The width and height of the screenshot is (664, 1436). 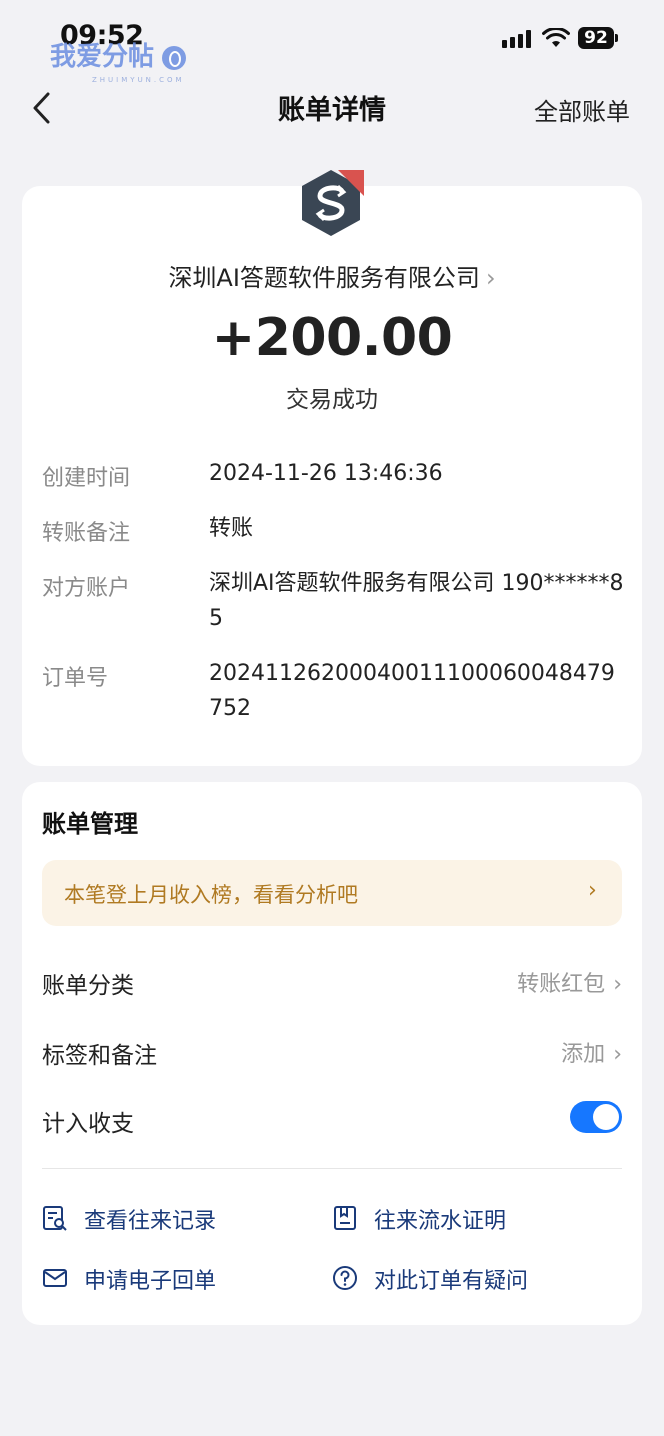 I want to click on watermark-text: 我爱分帖, so click(x=102, y=57).